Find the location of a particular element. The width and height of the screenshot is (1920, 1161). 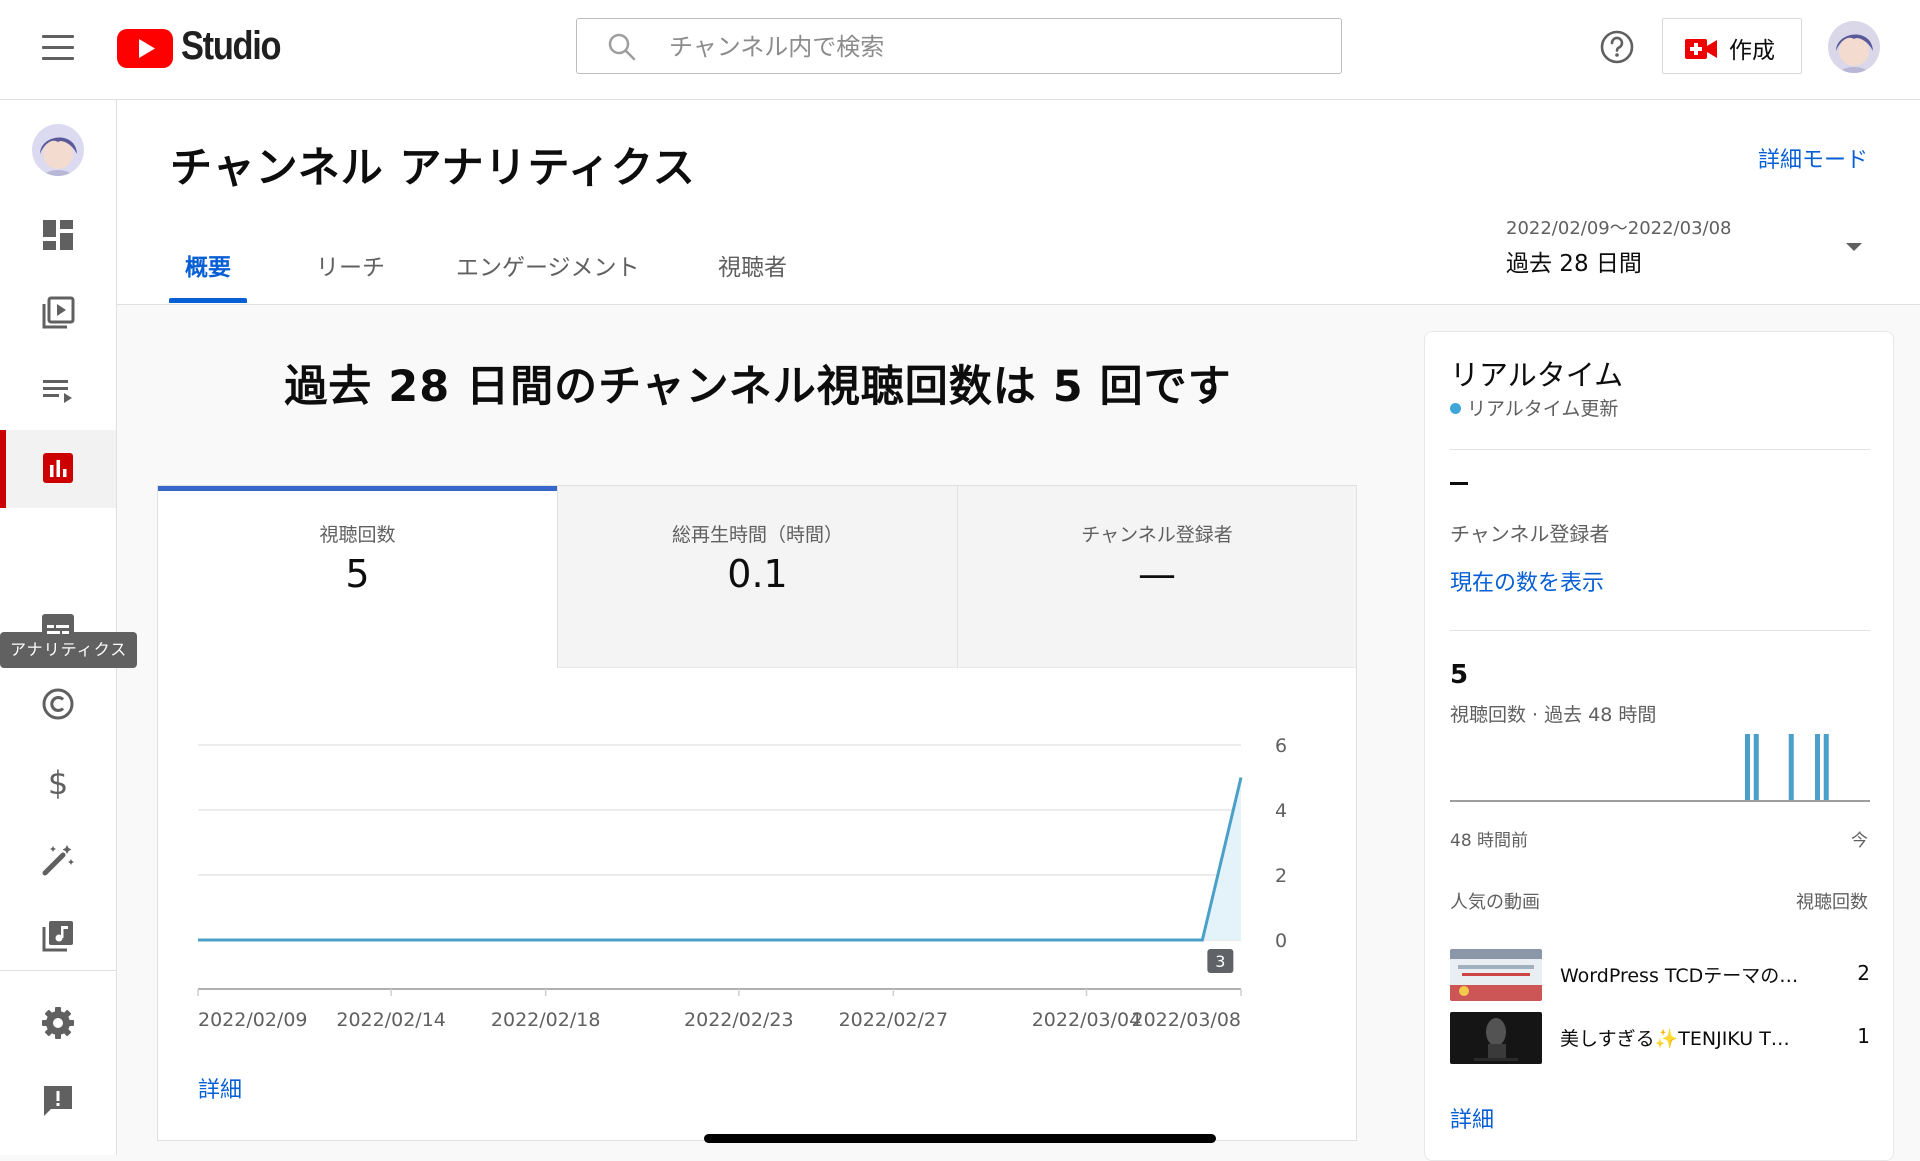

date-range: 2022/02/09〜2022/03/08 is located at coordinates (1619, 227).